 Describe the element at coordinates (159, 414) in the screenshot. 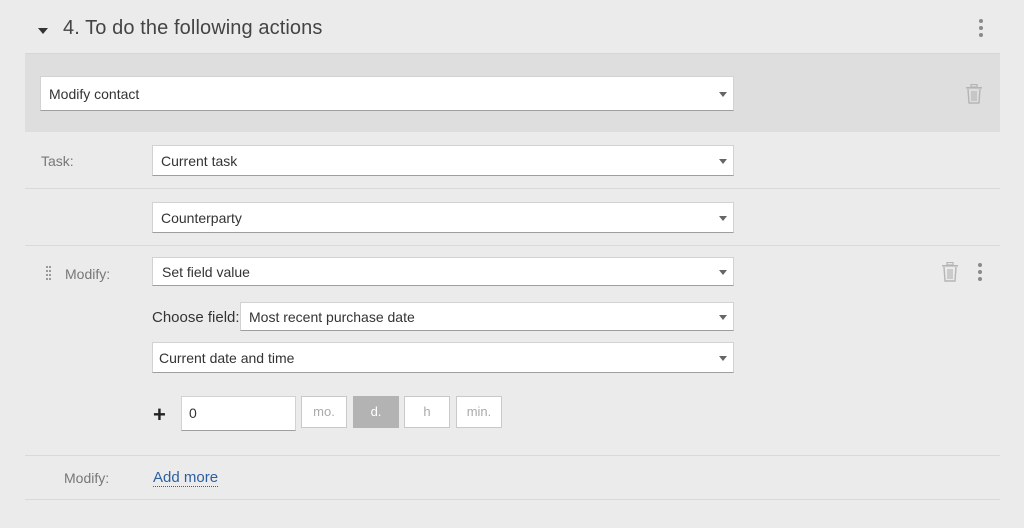

I see `plus-sign: +` at that location.